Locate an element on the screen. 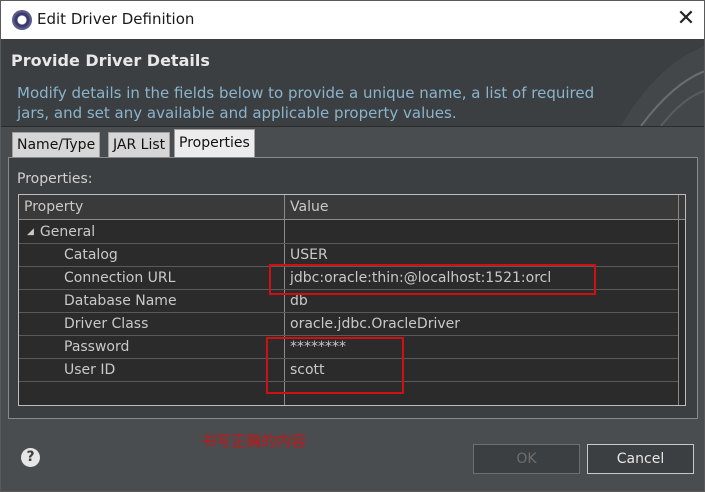 The height and width of the screenshot is (492, 705). highlight-box-connection-url is located at coordinates (432, 279).